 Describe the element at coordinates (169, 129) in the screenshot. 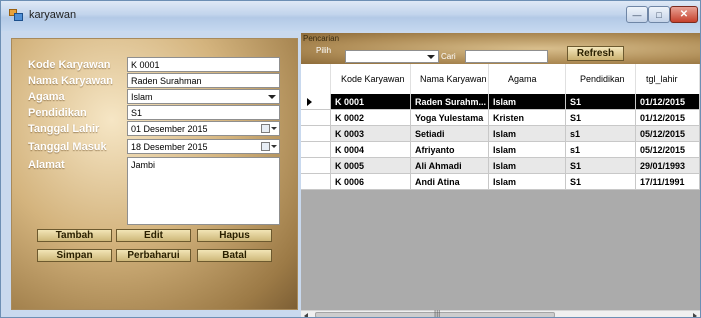

I see `tanggal-lahir-value: 01 Desember 2015` at that location.